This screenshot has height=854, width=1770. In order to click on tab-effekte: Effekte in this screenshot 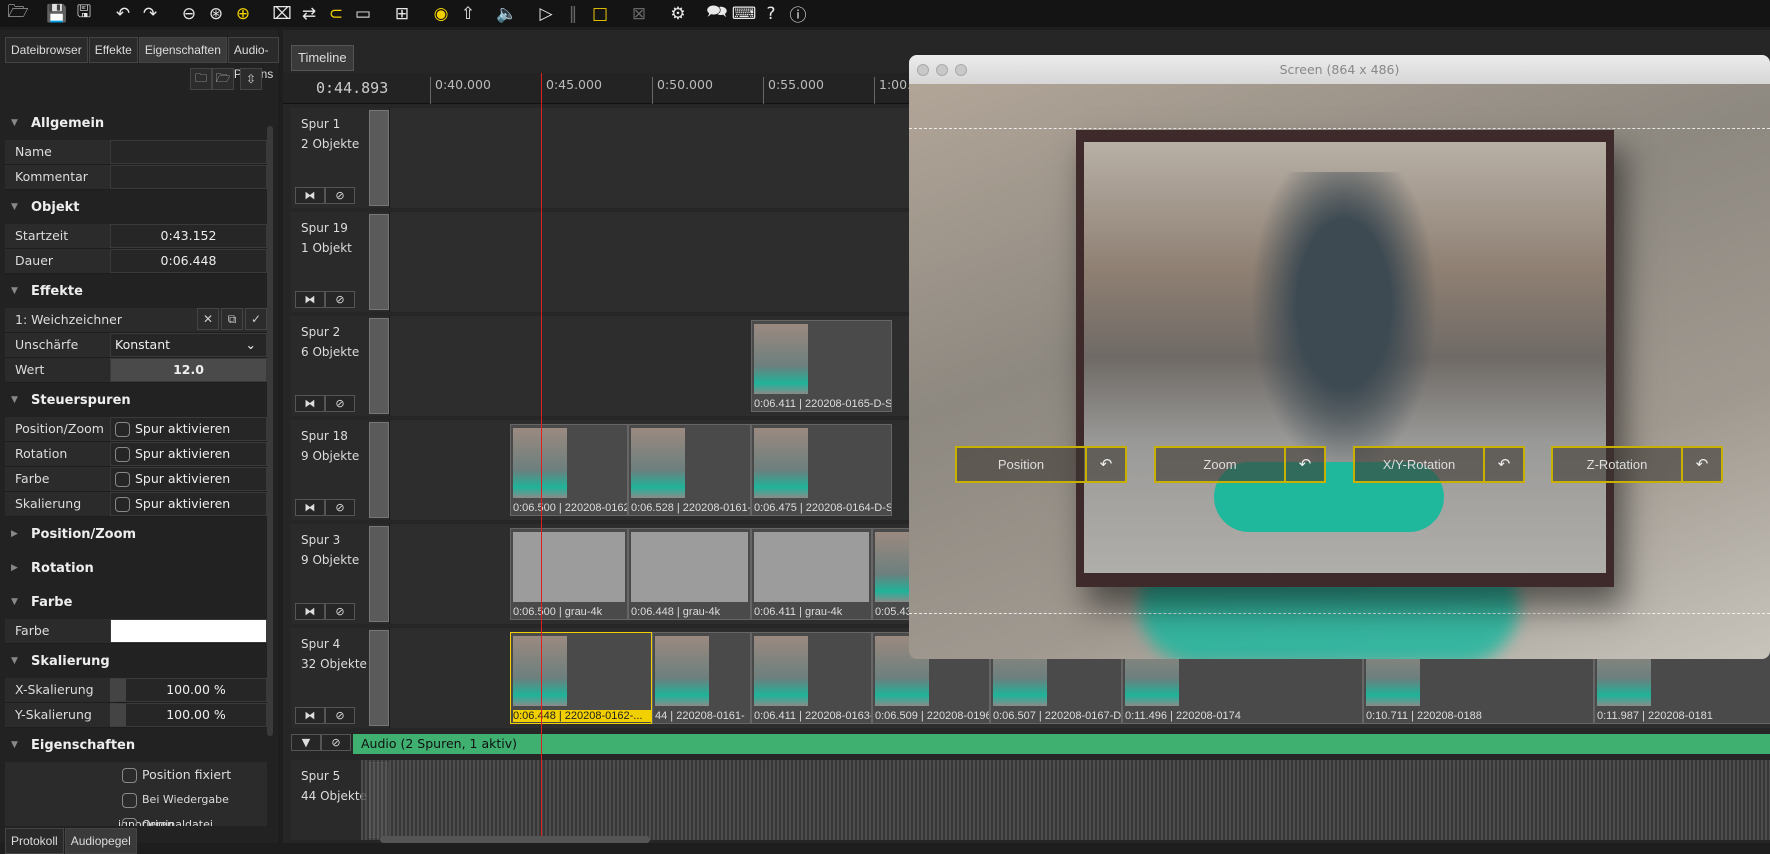, I will do `click(113, 50)`.